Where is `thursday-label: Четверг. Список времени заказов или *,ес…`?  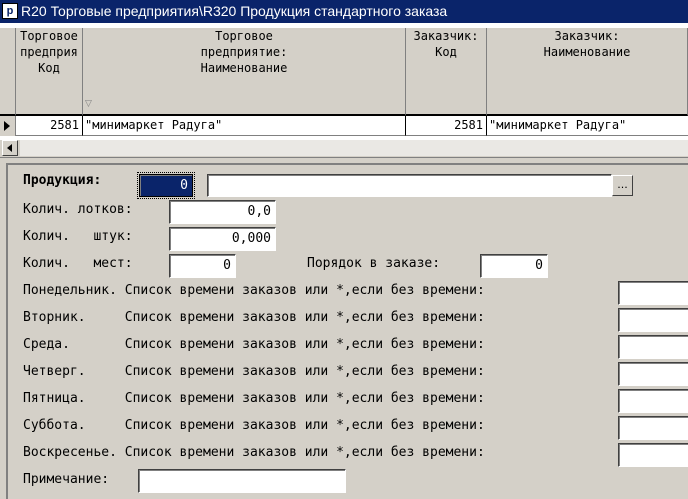 thursday-label: Четверг. Список времени заказов или *,ес… is located at coordinates (254, 371).